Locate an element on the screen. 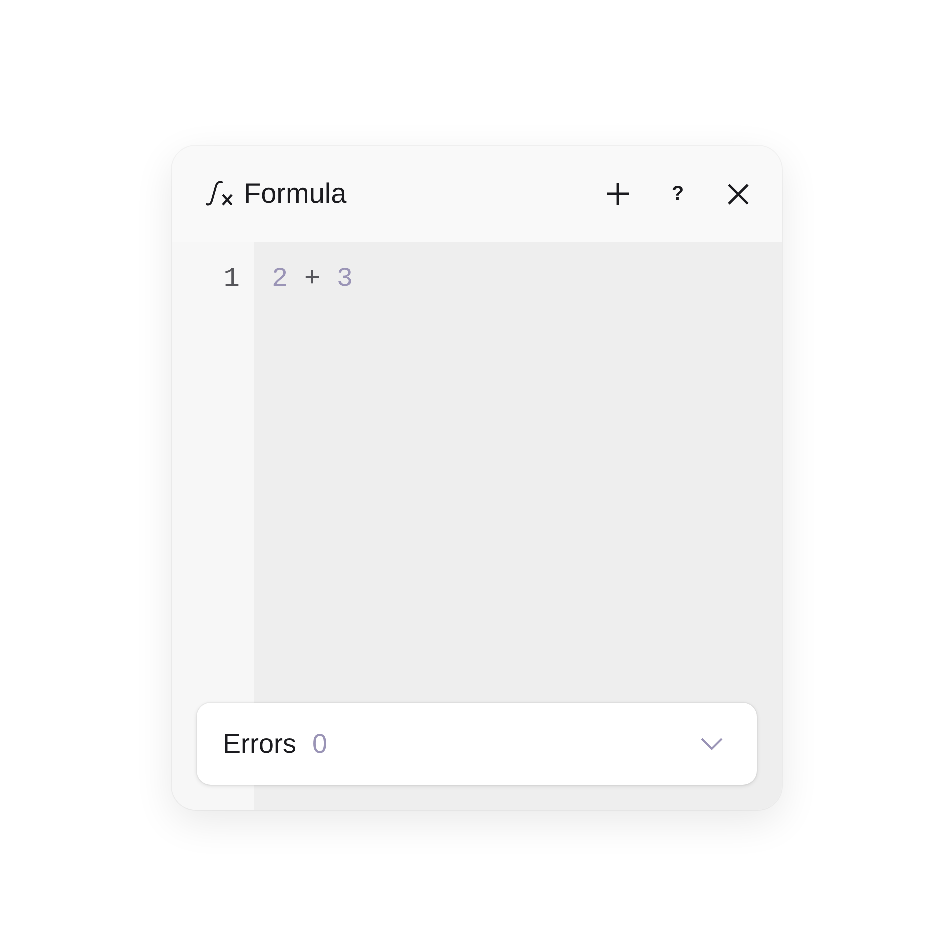 This screenshot has height=949, width=945. code-line: 2 + 3 is located at coordinates (313, 280).